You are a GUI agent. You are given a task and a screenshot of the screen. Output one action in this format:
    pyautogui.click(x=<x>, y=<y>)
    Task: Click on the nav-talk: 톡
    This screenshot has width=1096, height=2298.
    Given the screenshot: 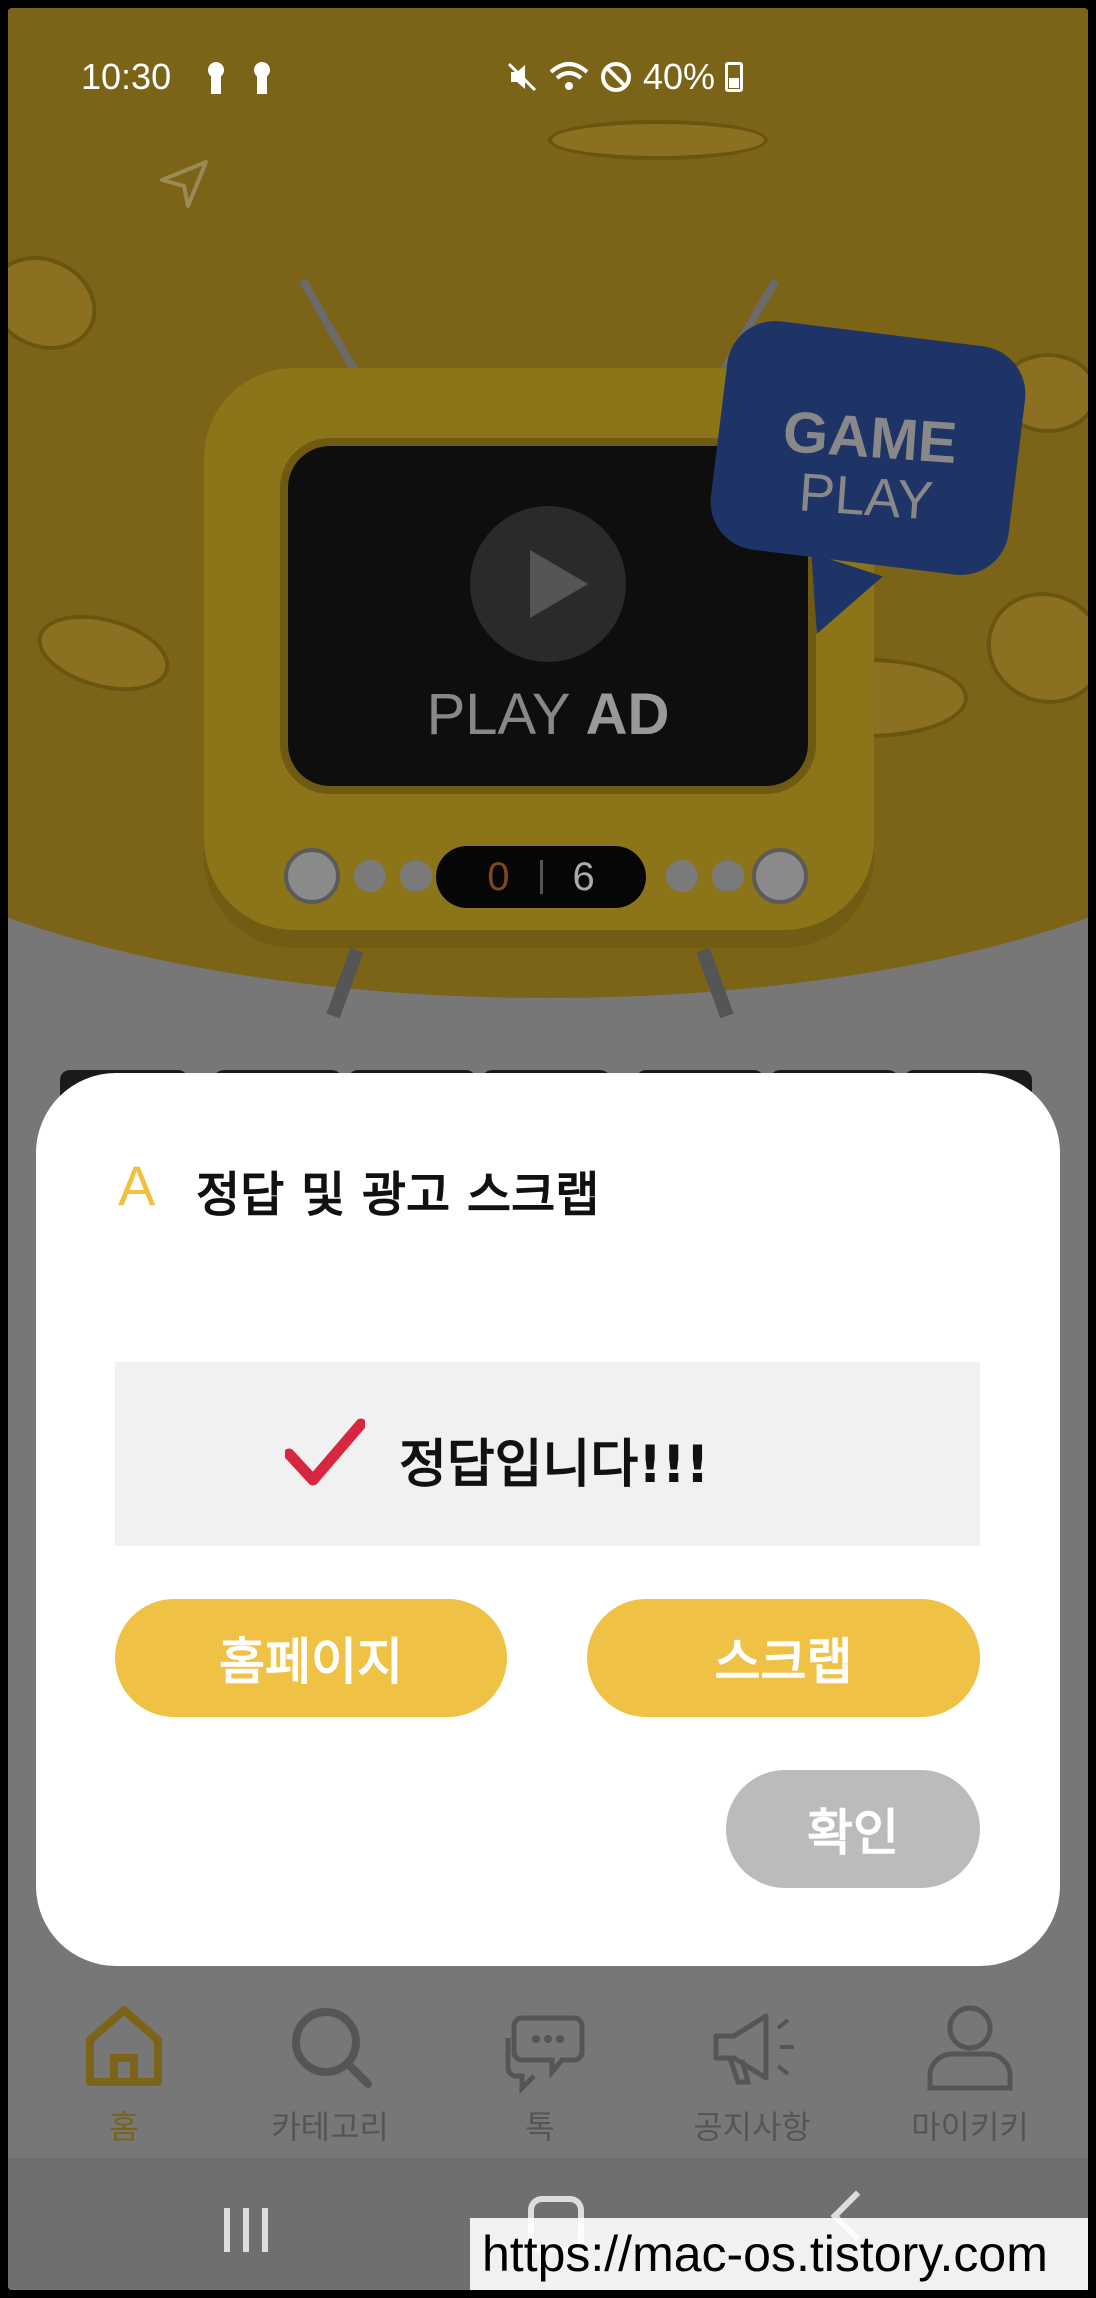 What is the action you would take?
    pyautogui.click(x=540, y=2073)
    